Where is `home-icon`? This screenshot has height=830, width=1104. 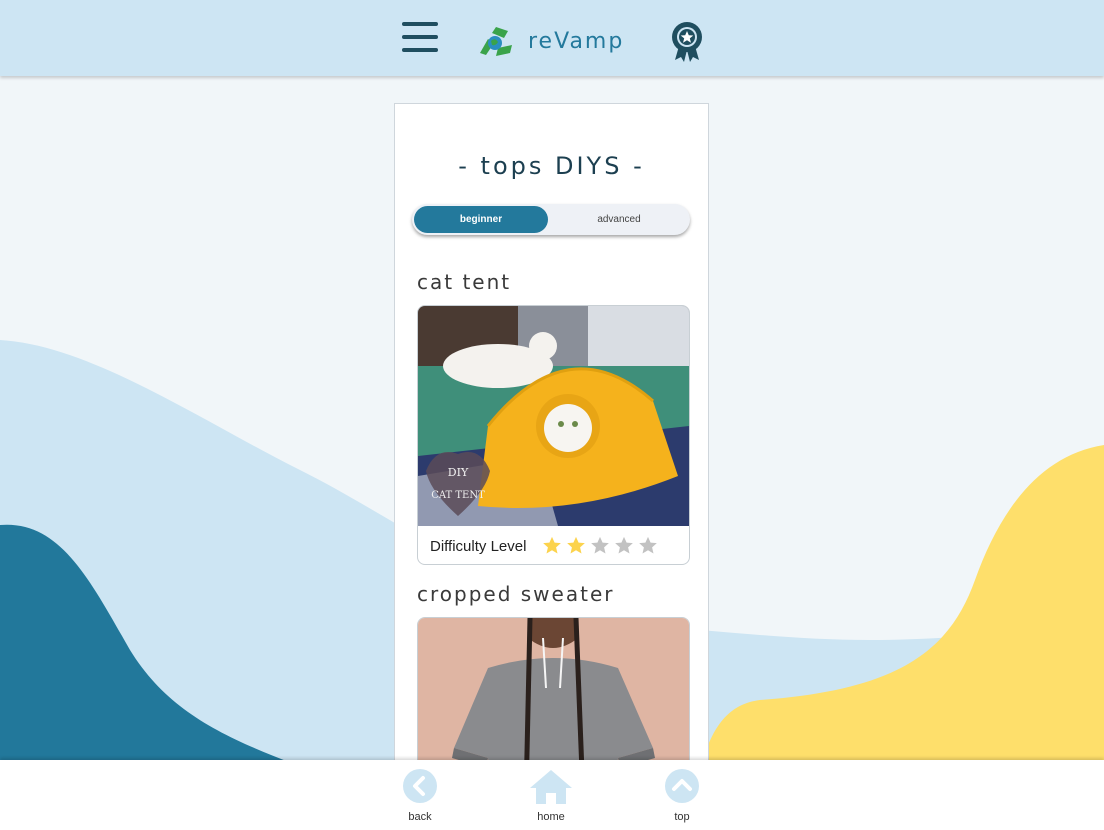
home-icon is located at coordinates (551, 787).